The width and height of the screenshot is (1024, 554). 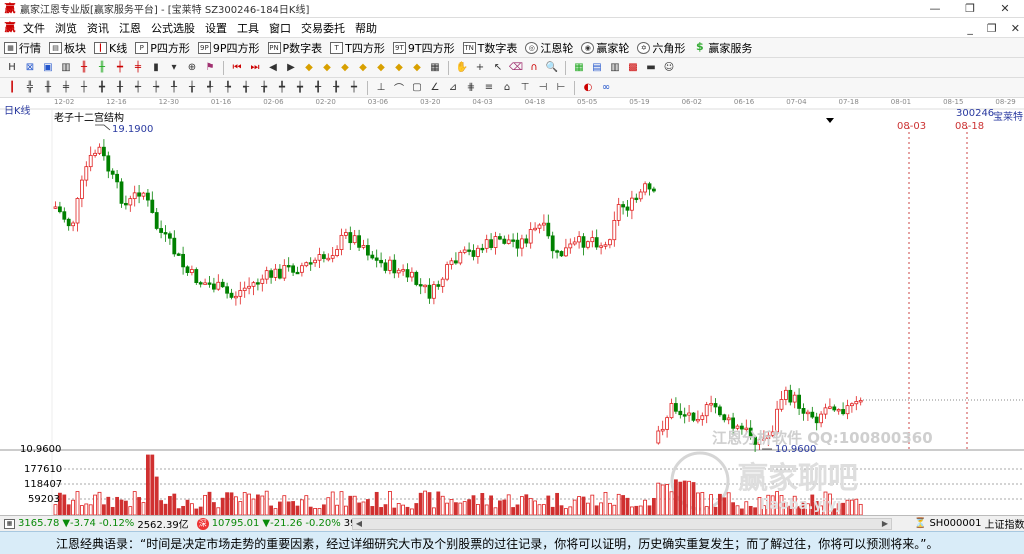 I want to click on angle2-icon: ⊿, so click(x=453, y=88).